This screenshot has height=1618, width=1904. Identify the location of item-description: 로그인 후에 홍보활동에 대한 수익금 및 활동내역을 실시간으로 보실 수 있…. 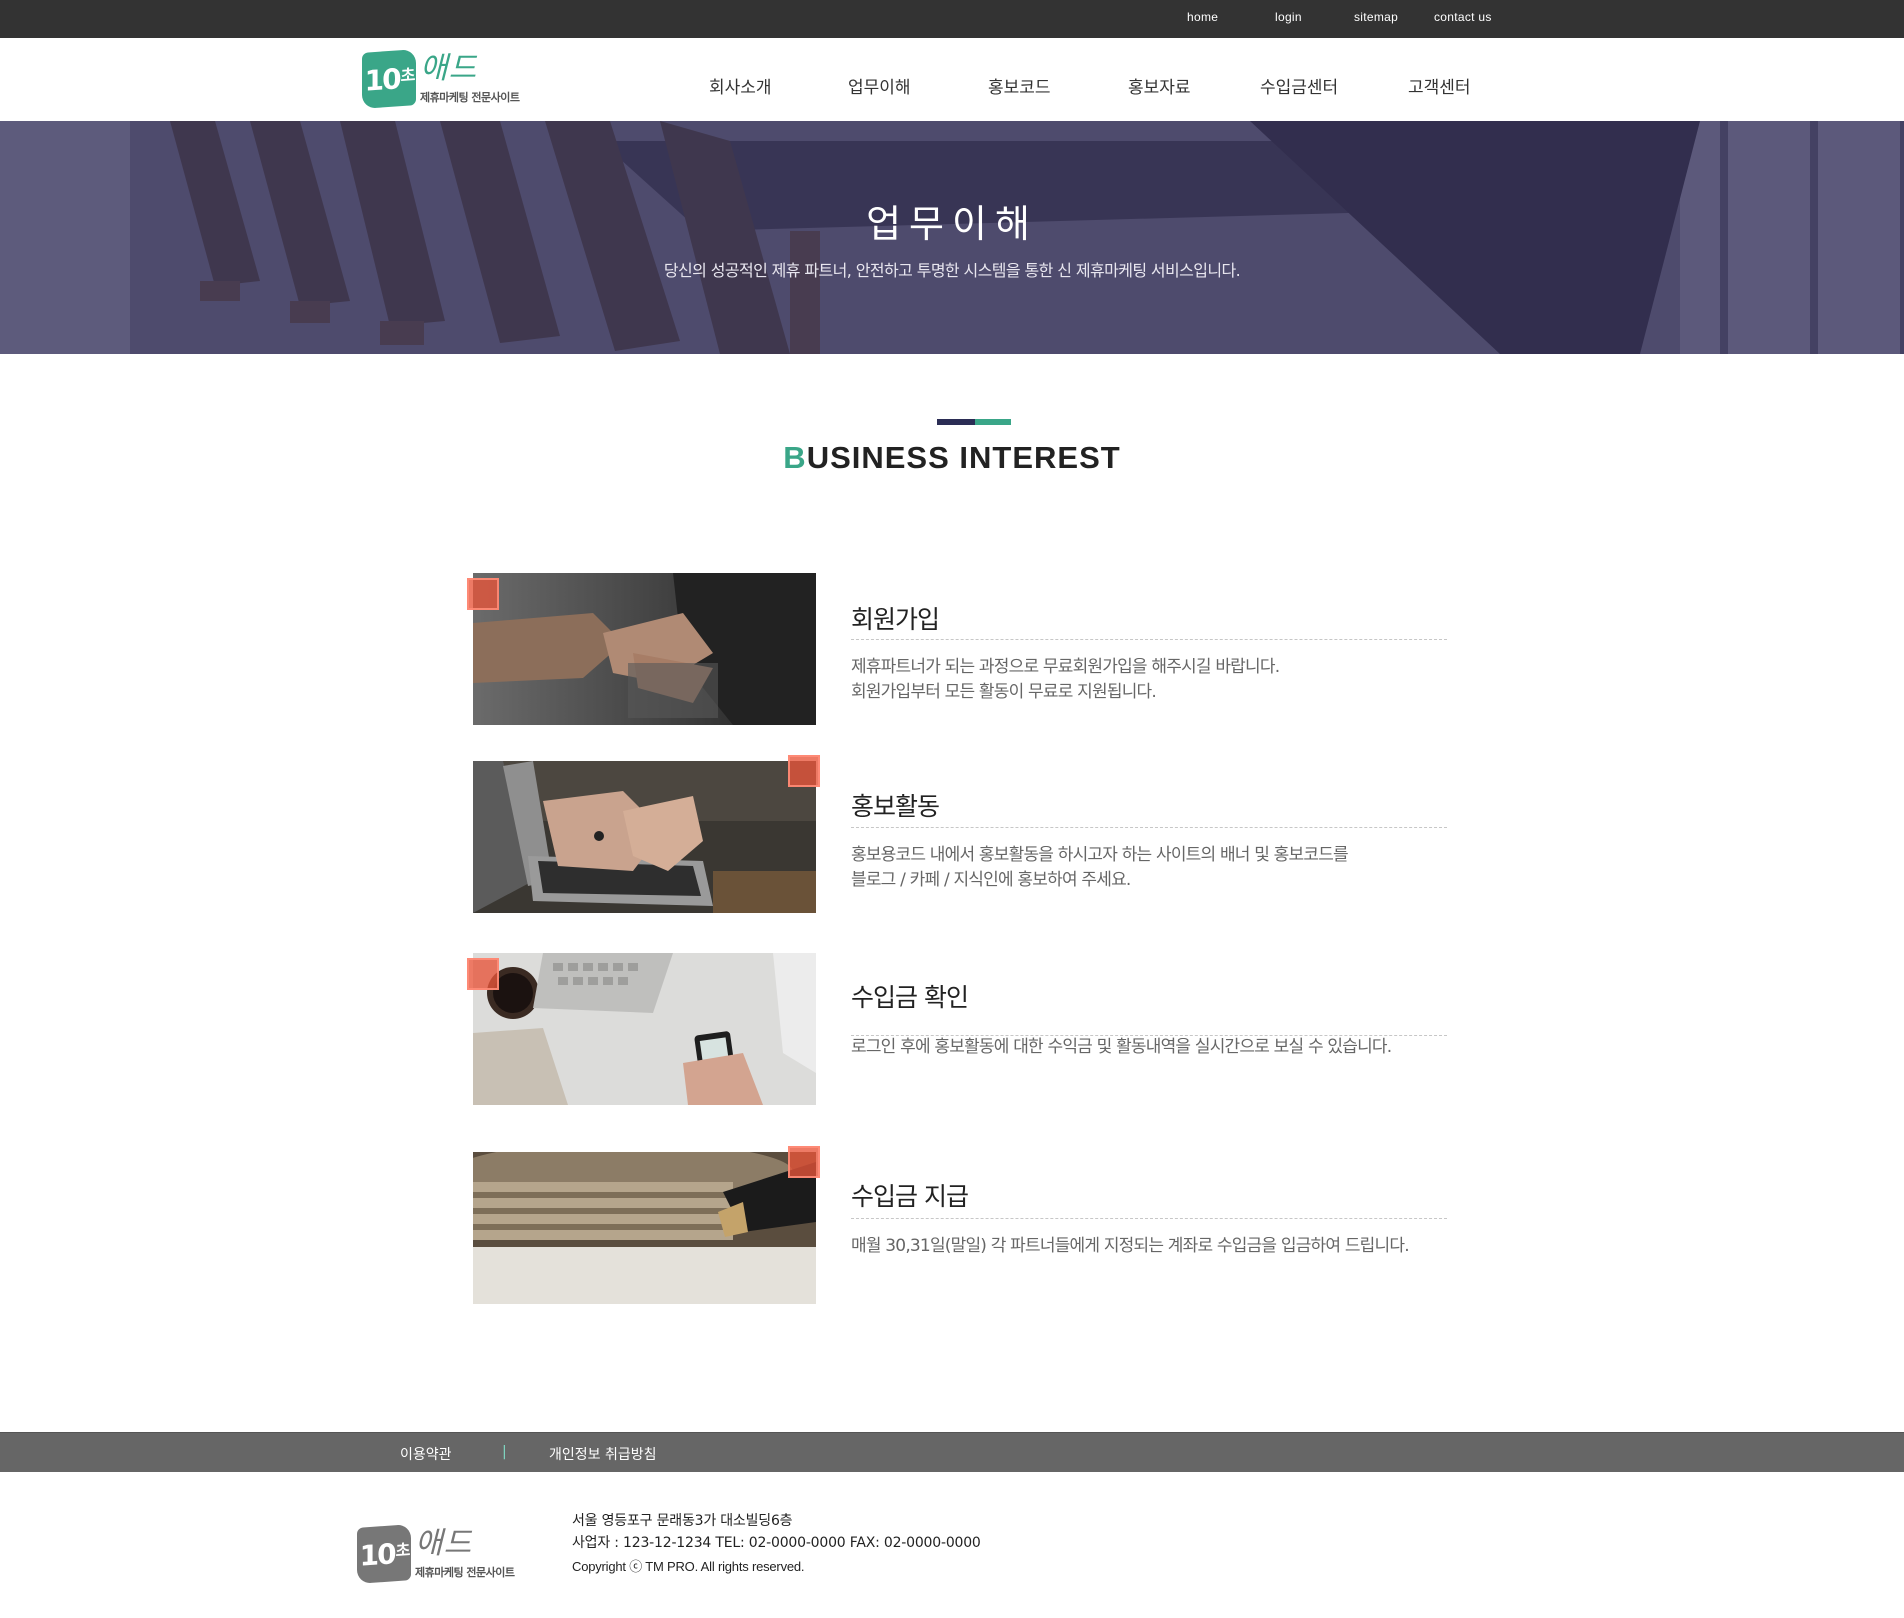
(1121, 1047).